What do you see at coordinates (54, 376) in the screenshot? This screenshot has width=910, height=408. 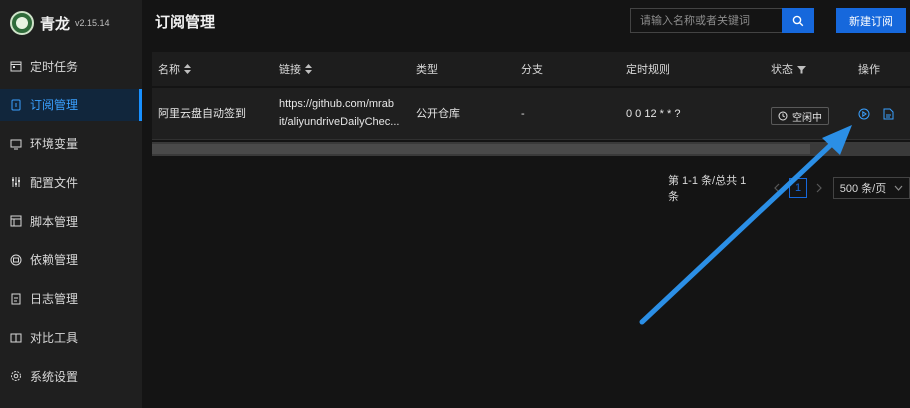 I see `sidebar-item-label: 系统设置` at bounding box center [54, 376].